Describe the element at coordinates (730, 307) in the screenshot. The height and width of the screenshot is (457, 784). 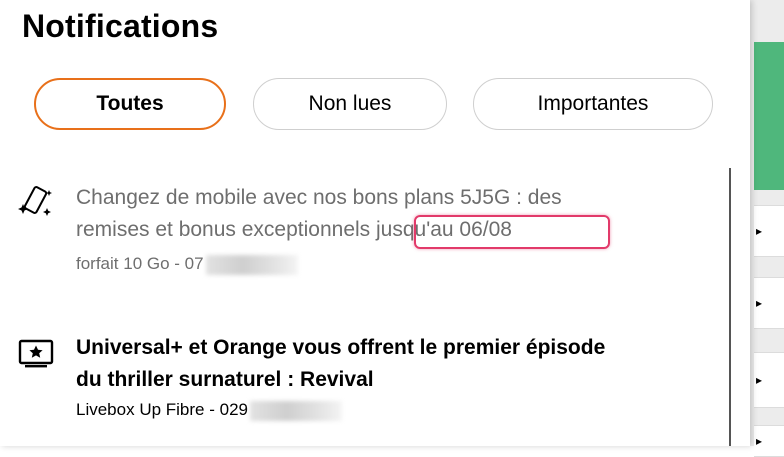
I see `scrollbar` at that location.